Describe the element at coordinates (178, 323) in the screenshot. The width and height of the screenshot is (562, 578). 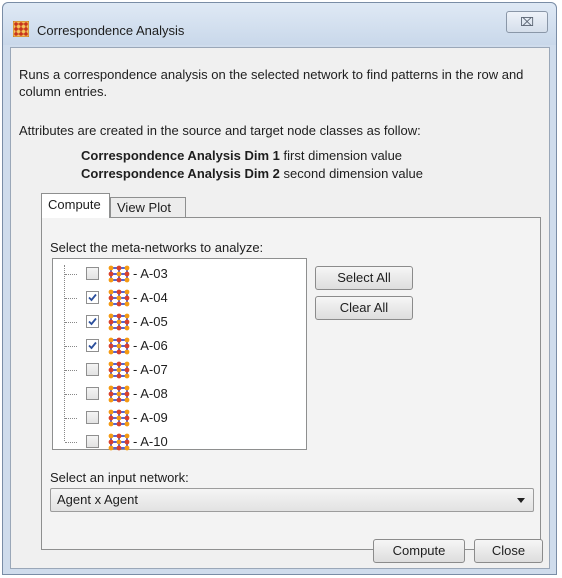
I see `list-item: - A-05` at that location.